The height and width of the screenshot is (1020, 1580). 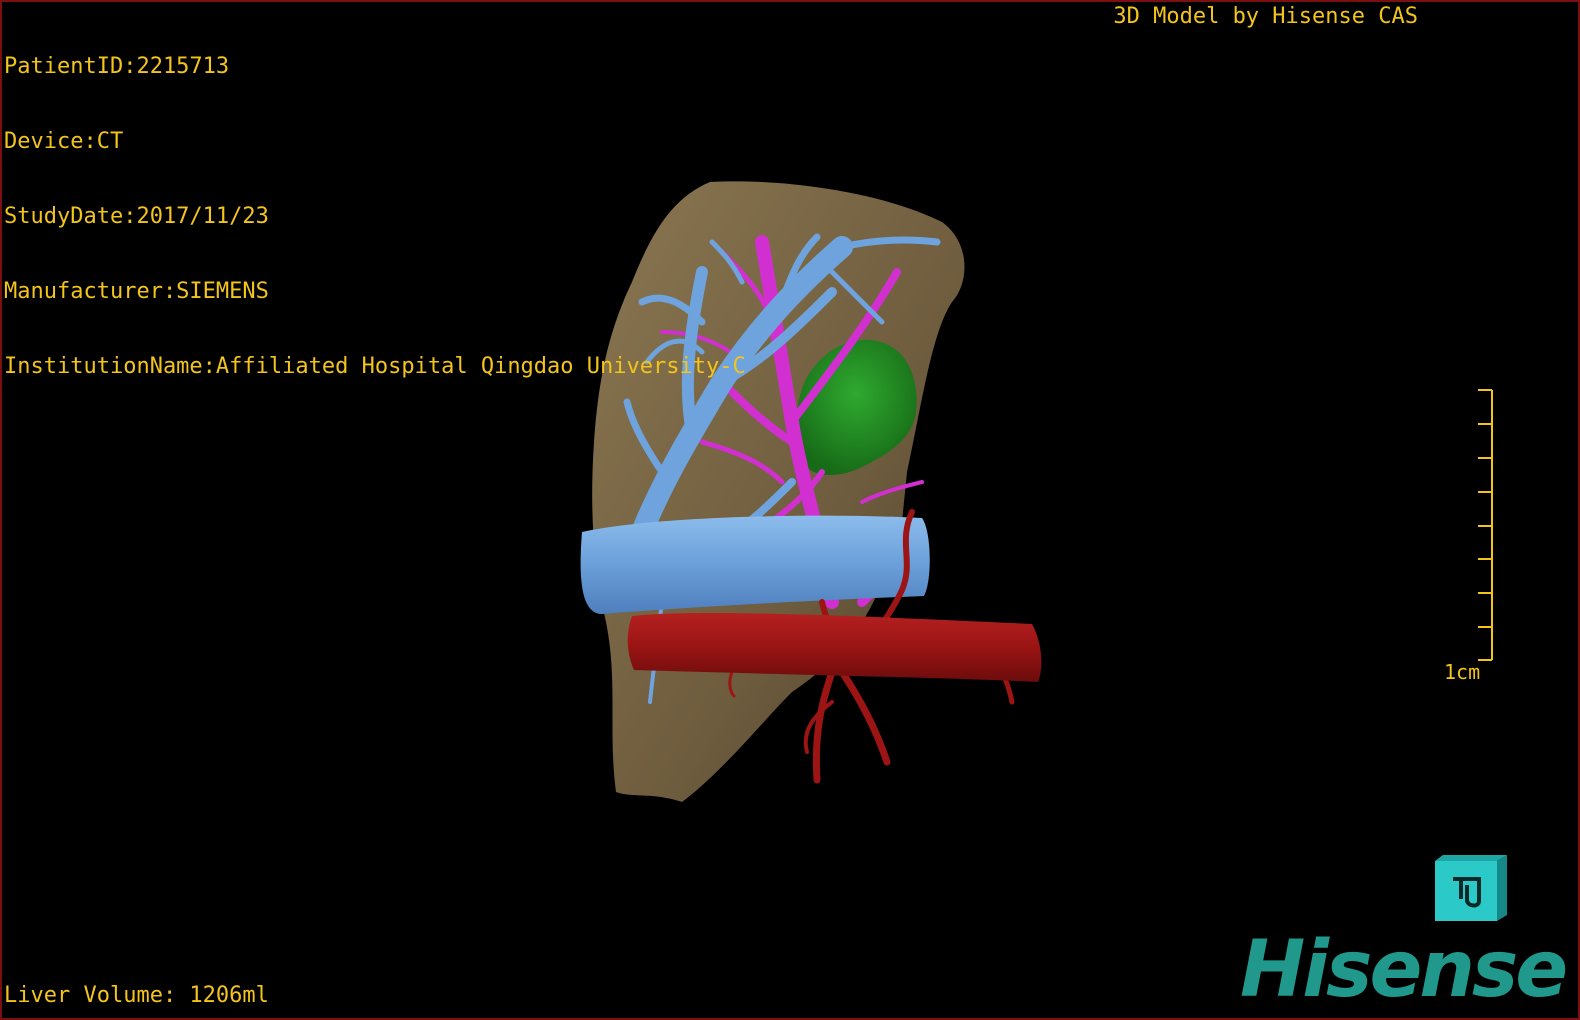 I want to click on study-date-label: StudyDate:2017/11/23, so click(x=136, y=216).